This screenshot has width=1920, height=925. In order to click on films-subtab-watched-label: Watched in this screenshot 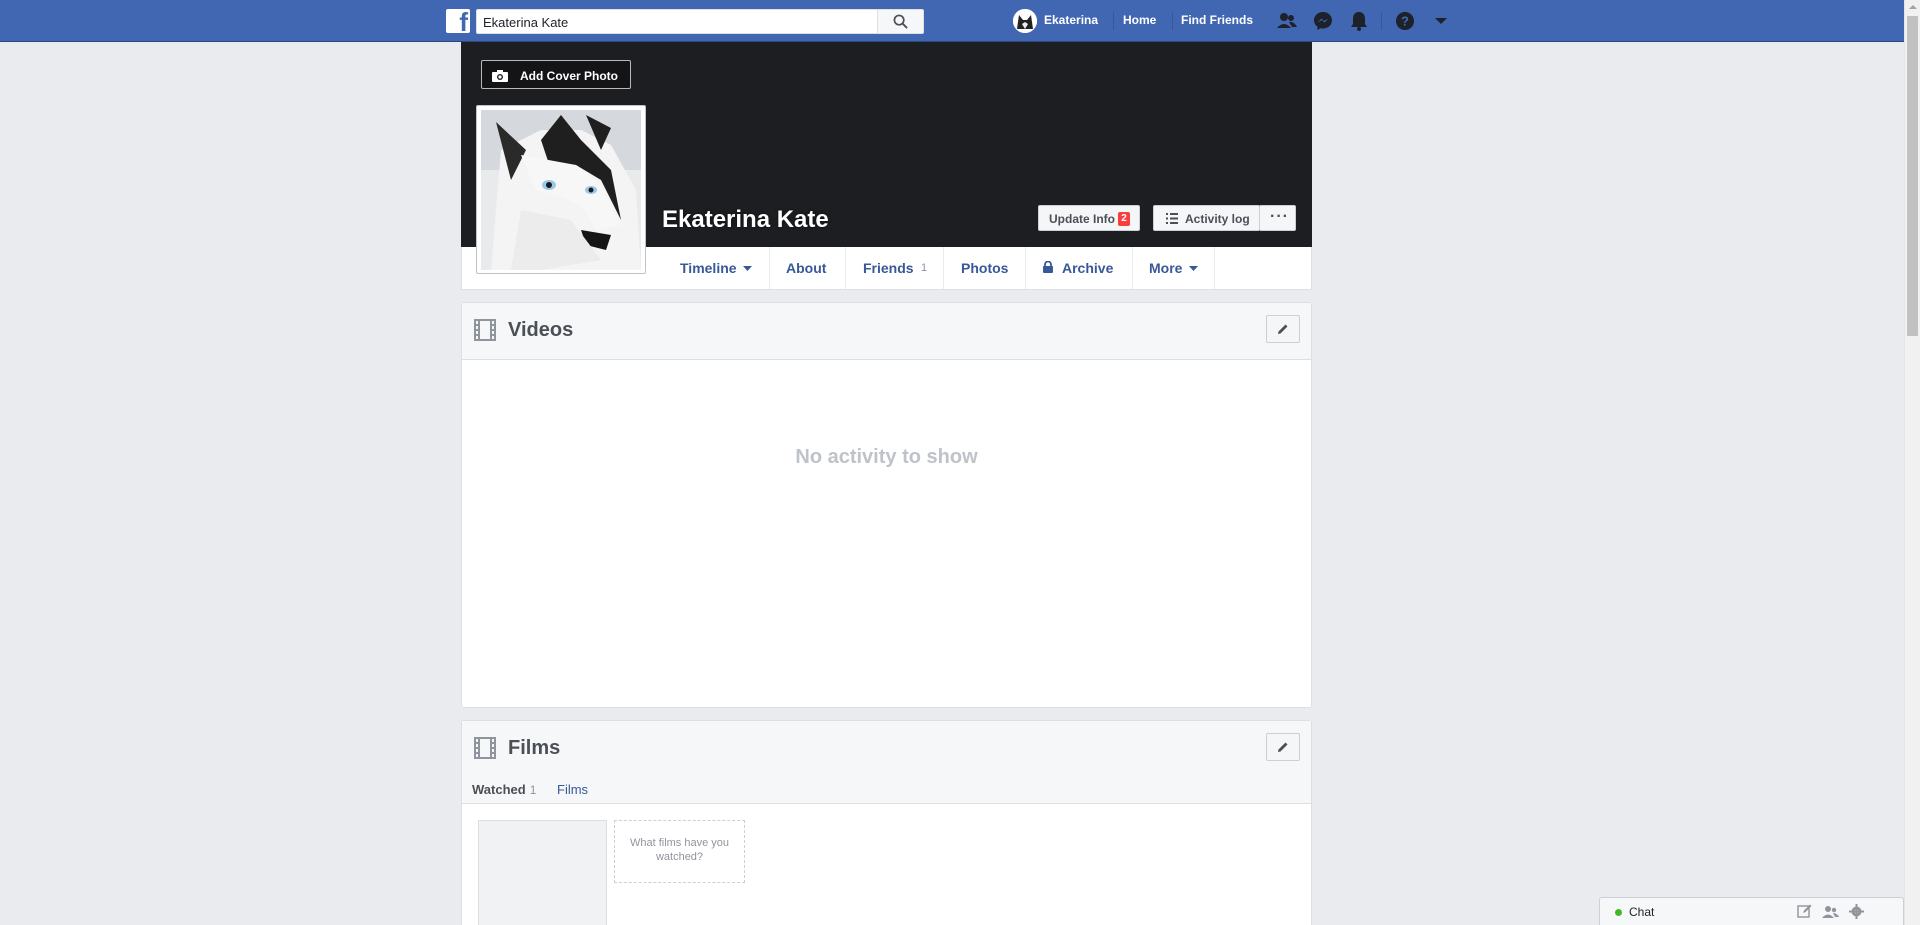, I will do `click(499, 789)`.